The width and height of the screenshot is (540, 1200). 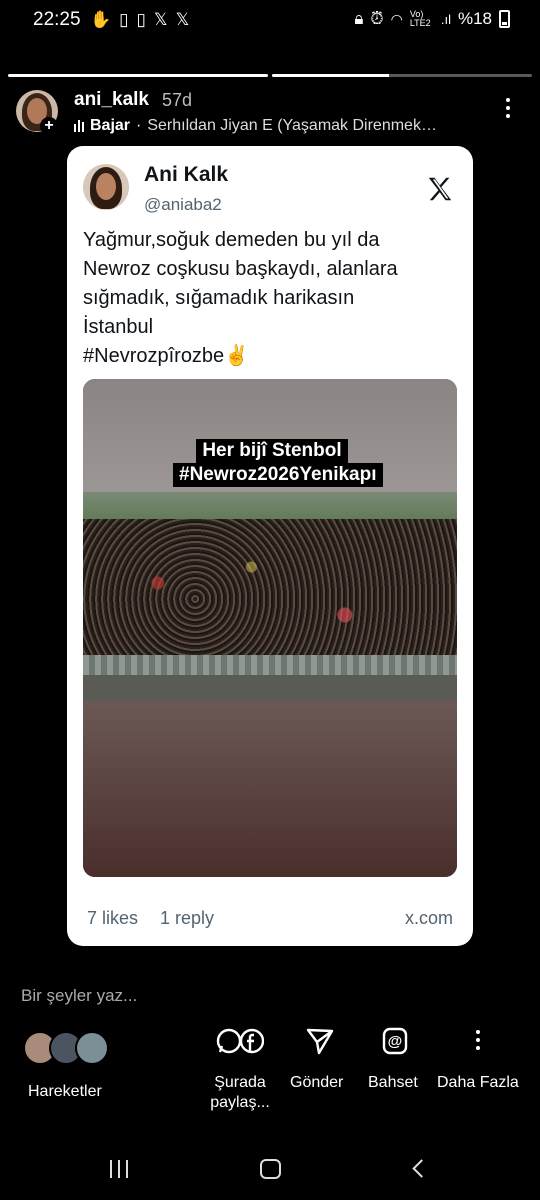 What do you see at coordinates (445, 19) in the screenshot?
I see `signal-icon: .ıl` at bounding box center [445, 19].